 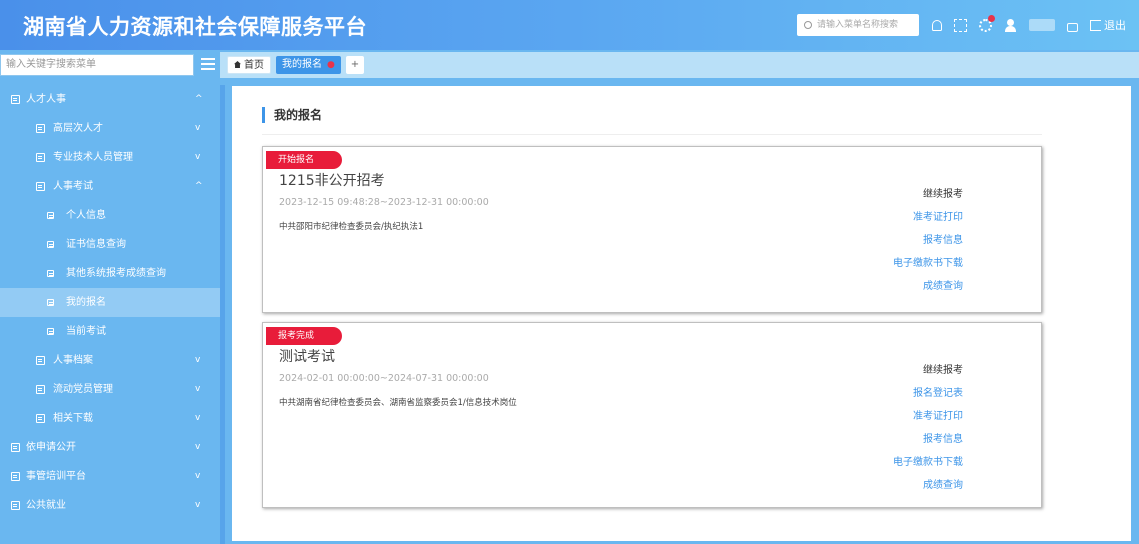 I want to click on sidebar-item-label: 个人信息, so click(x=86, y=215).